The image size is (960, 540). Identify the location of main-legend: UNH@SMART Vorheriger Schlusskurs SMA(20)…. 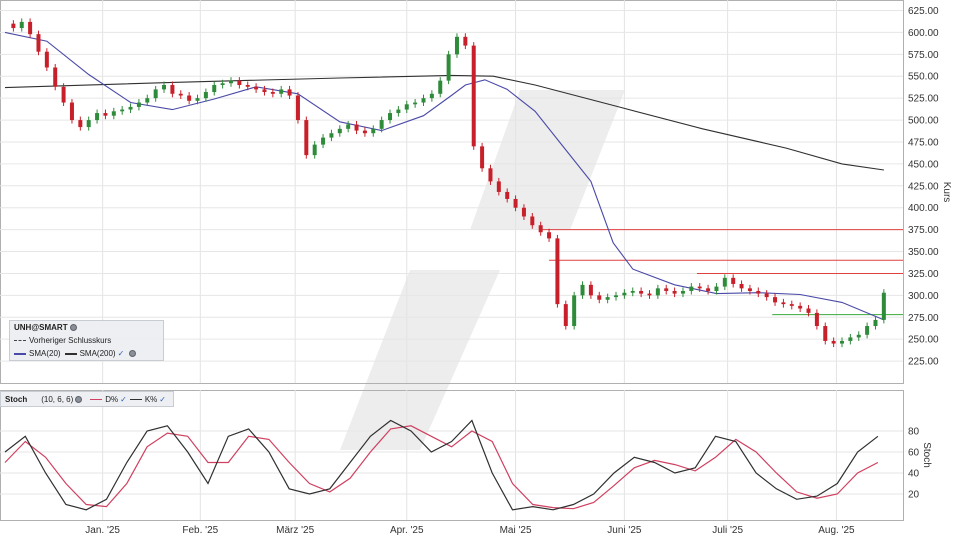
(86, 340).